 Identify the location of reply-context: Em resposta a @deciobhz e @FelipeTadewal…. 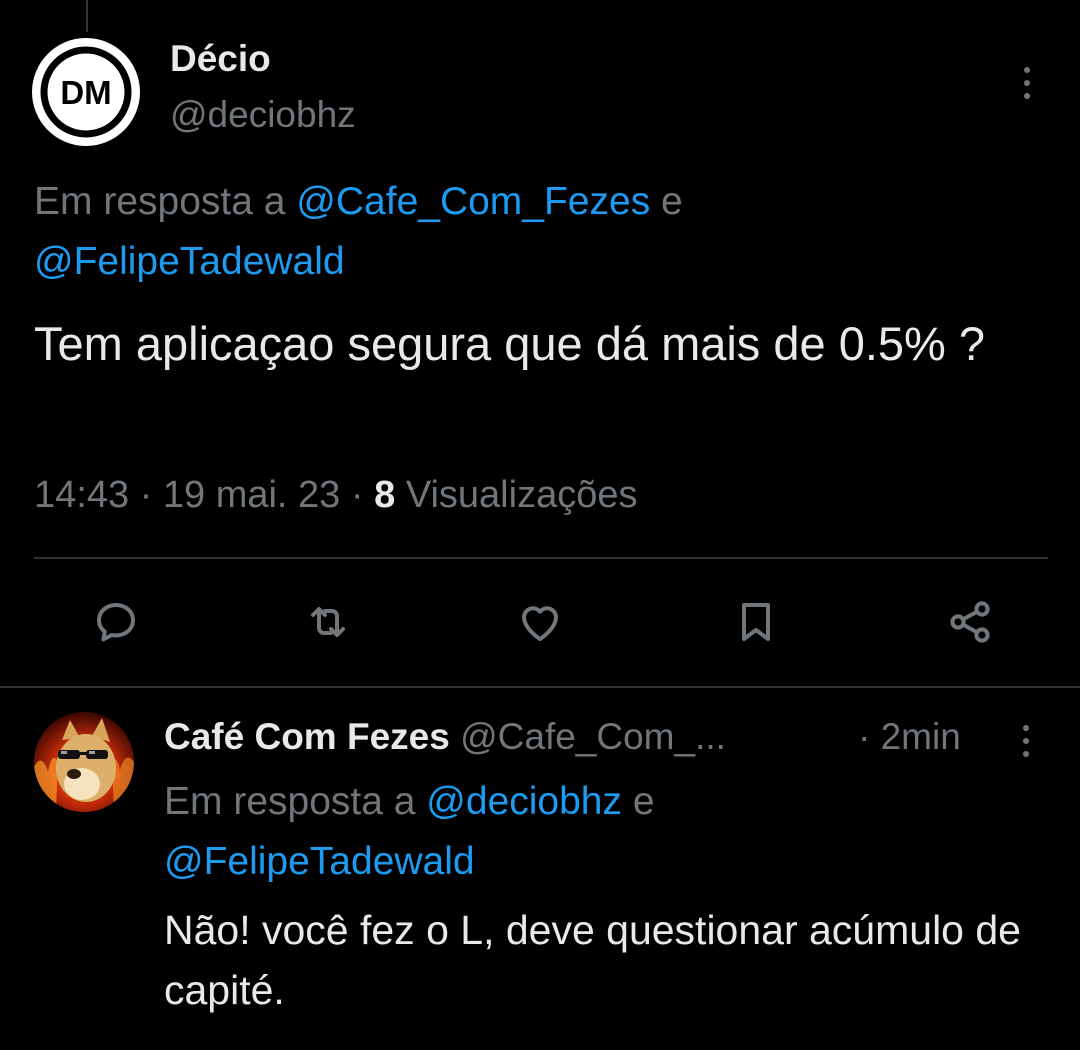
(604, 832).